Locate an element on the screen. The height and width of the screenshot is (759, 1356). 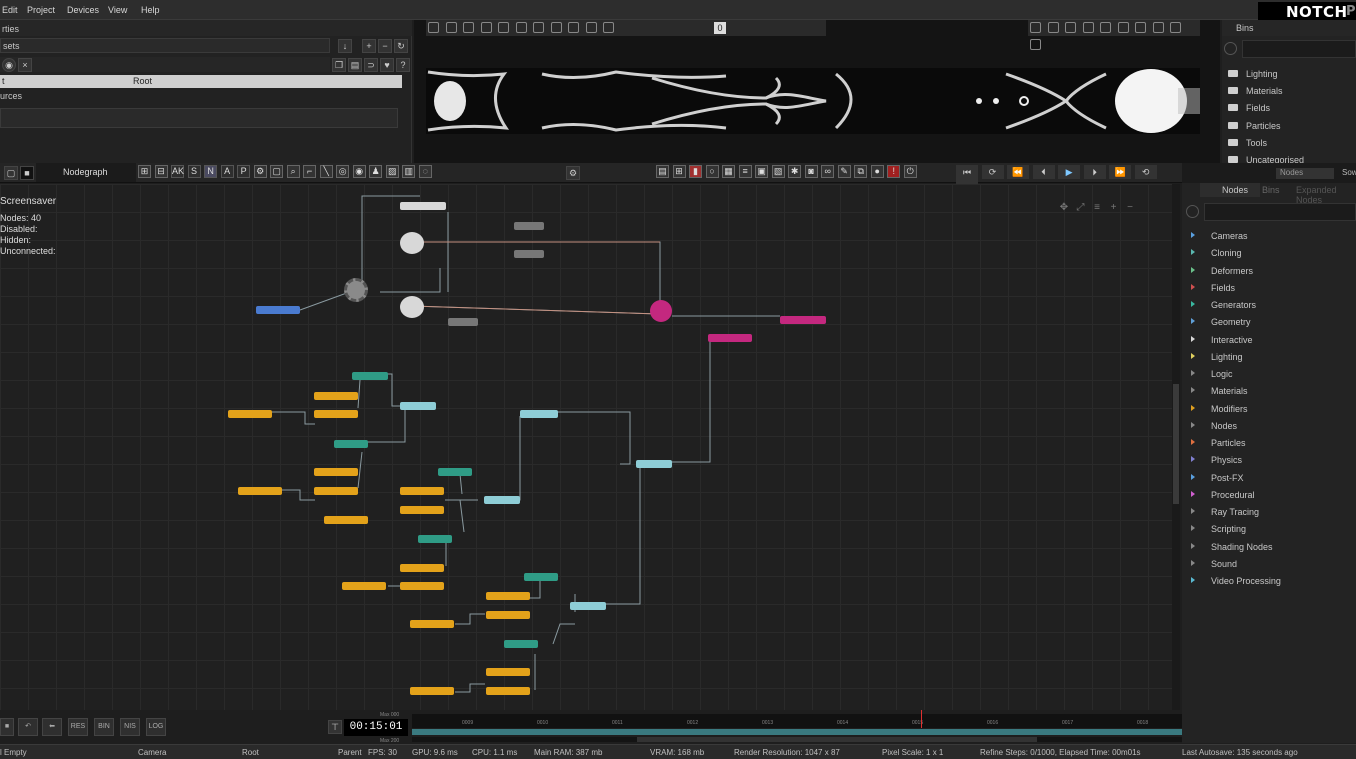
paste-icon: ▤ is located at coordinates (355, 65).